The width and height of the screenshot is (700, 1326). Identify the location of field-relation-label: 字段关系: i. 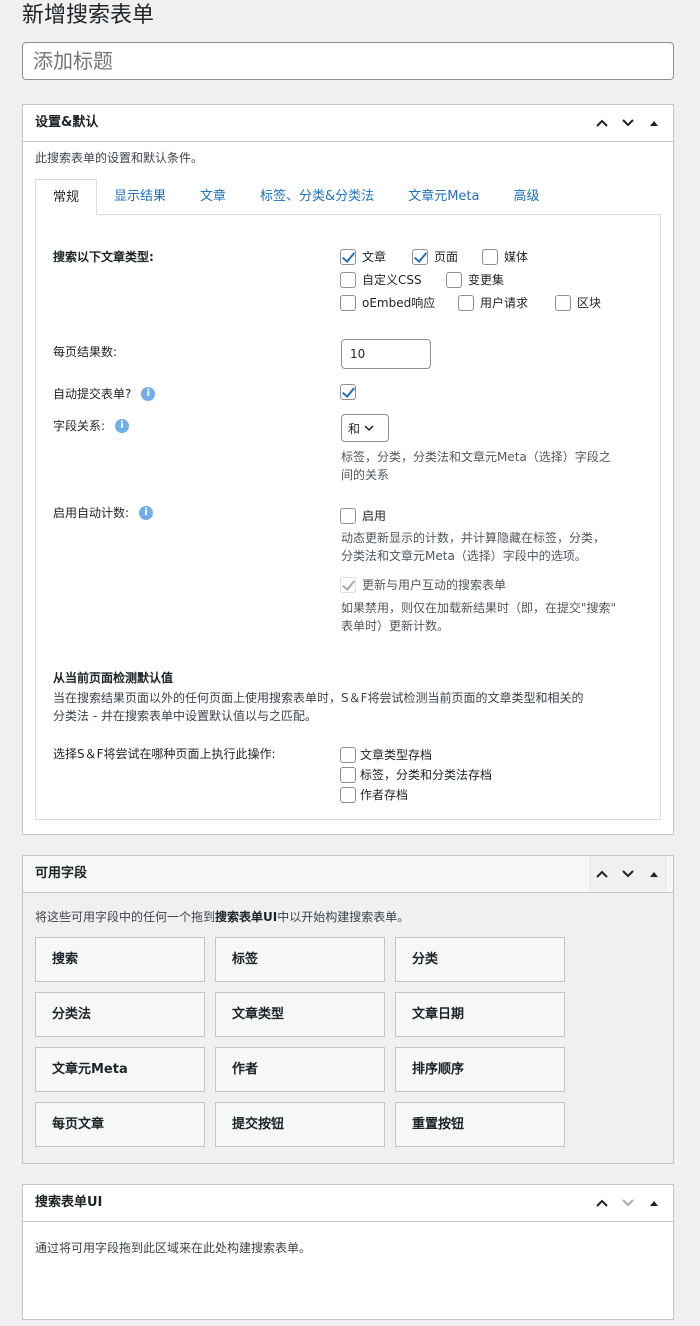
(91, 425).